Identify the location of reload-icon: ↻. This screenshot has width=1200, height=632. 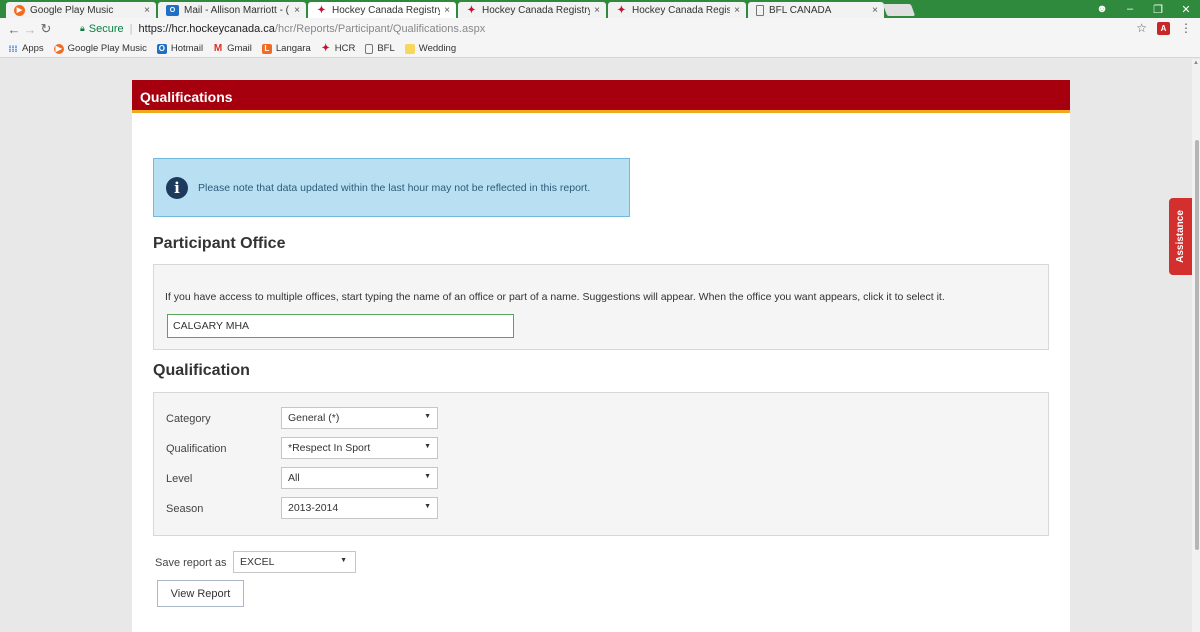
(46, 29).